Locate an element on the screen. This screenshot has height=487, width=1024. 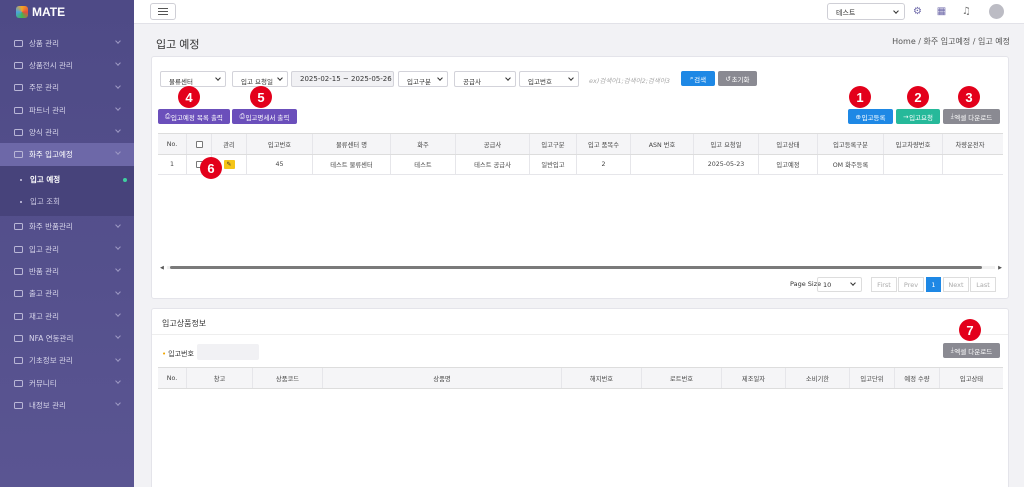
sidebar-item-returns: 반품 관리 is located at coordinates (67, 271).